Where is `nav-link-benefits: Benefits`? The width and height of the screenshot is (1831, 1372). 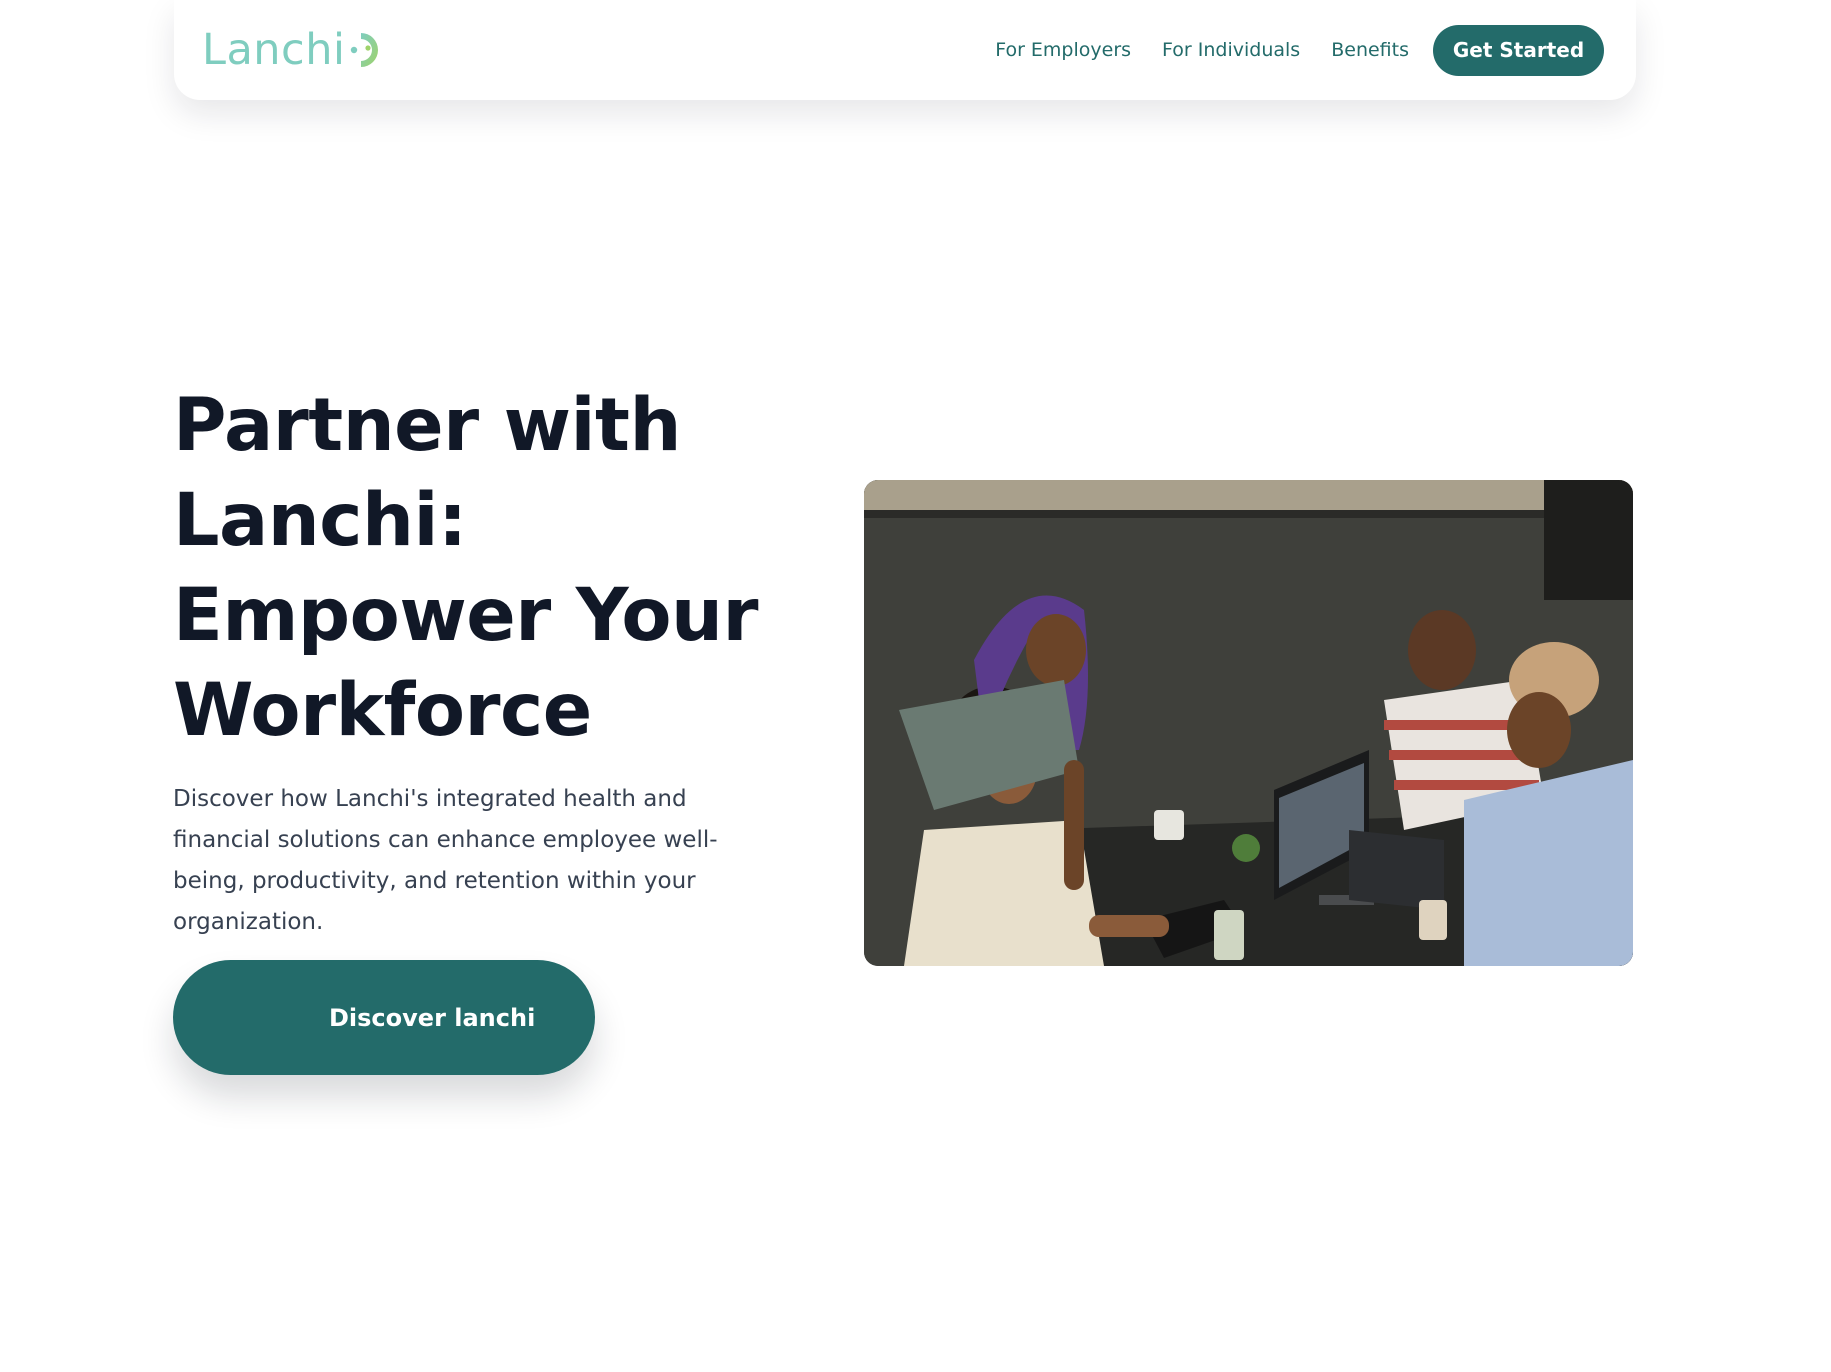
nav-link-benefits: Benefits is located at coordinates (1370, 50).